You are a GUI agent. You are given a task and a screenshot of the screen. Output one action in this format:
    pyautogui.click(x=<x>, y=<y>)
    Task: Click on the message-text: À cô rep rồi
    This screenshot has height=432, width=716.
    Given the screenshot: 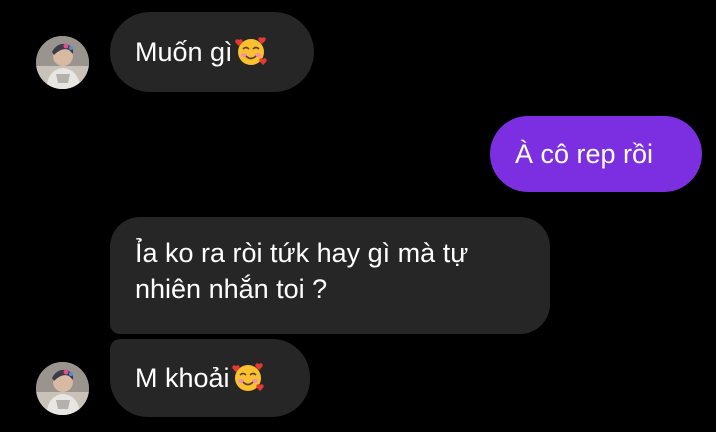 What is the action you would take?
    pyautogui.click(x=584, y=154)
    